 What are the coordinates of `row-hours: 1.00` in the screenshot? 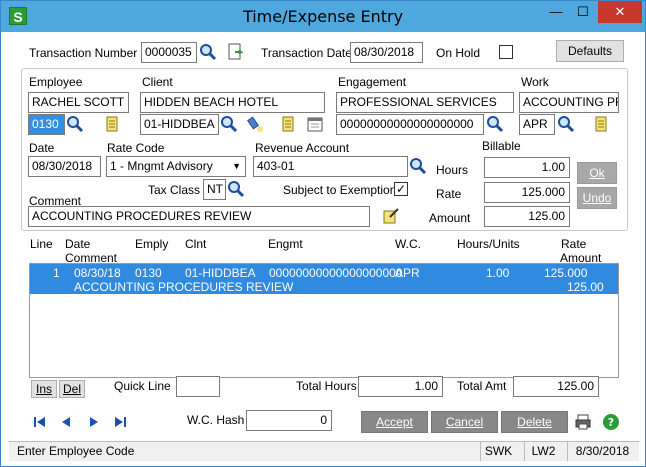 It's located at (498, 273).